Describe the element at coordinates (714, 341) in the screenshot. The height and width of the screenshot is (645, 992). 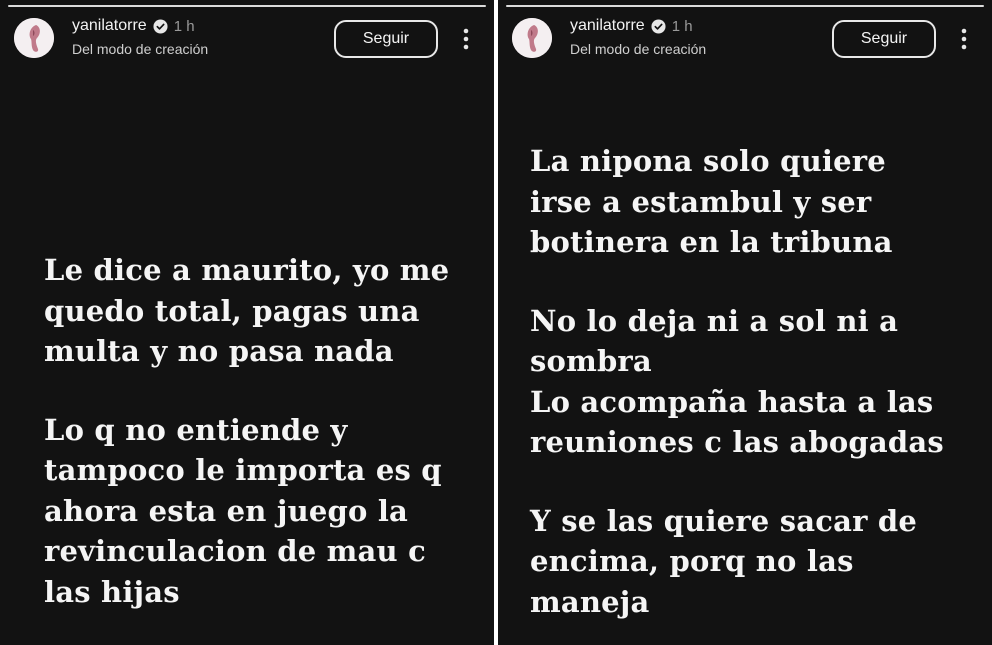
I see `story-paragraph: No lo deja ni a sol ni a sombra` at that location.